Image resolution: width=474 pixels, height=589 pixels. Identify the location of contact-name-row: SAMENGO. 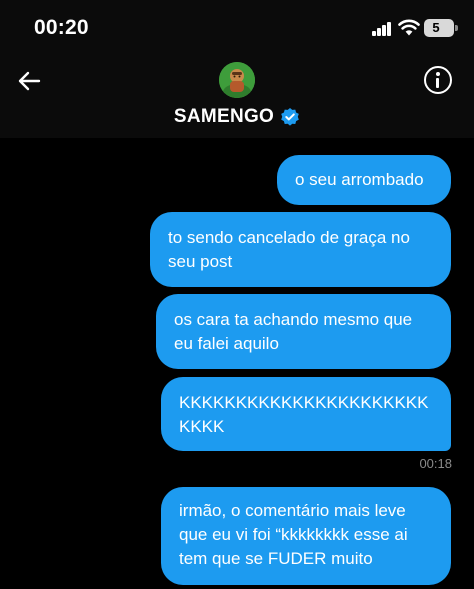
(237, 117).